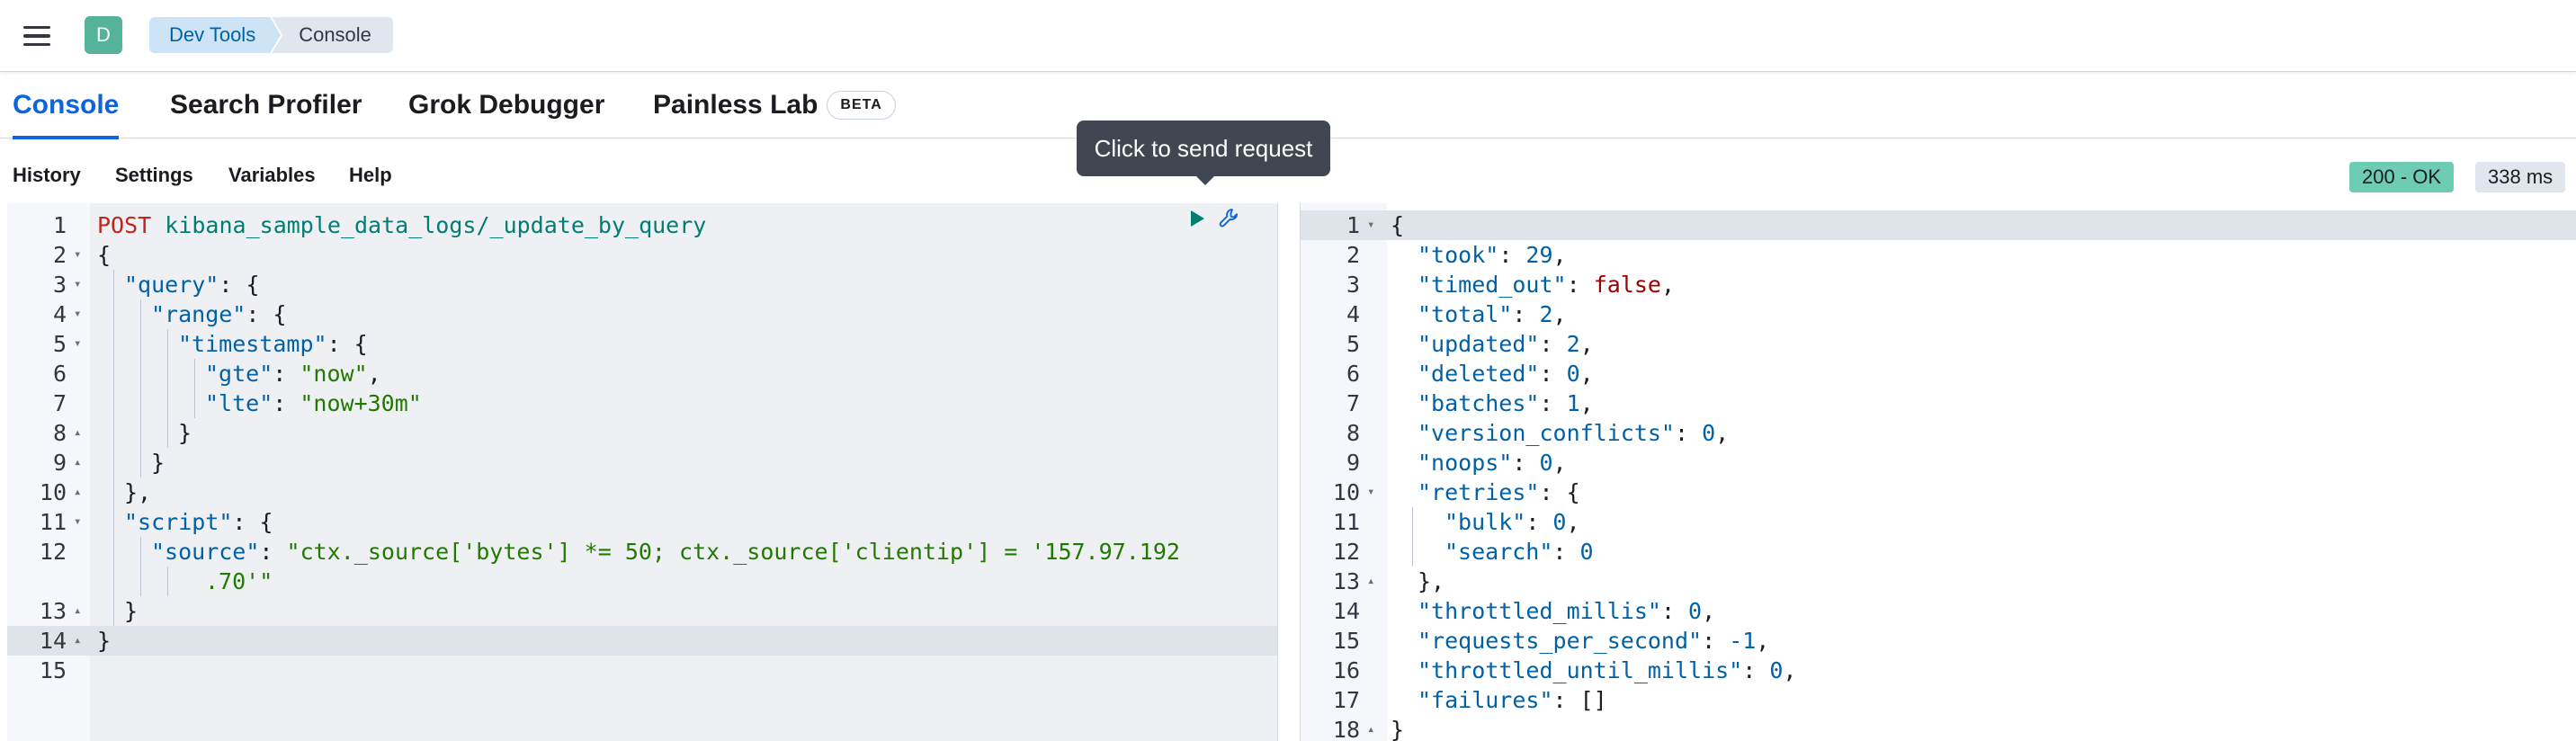 The width and height of the screenshot is (2576, 741). What do you see at coordinates (1353, 374) in the screenshot?
I see `line-number: 6` at bounding box center [1353, 374].